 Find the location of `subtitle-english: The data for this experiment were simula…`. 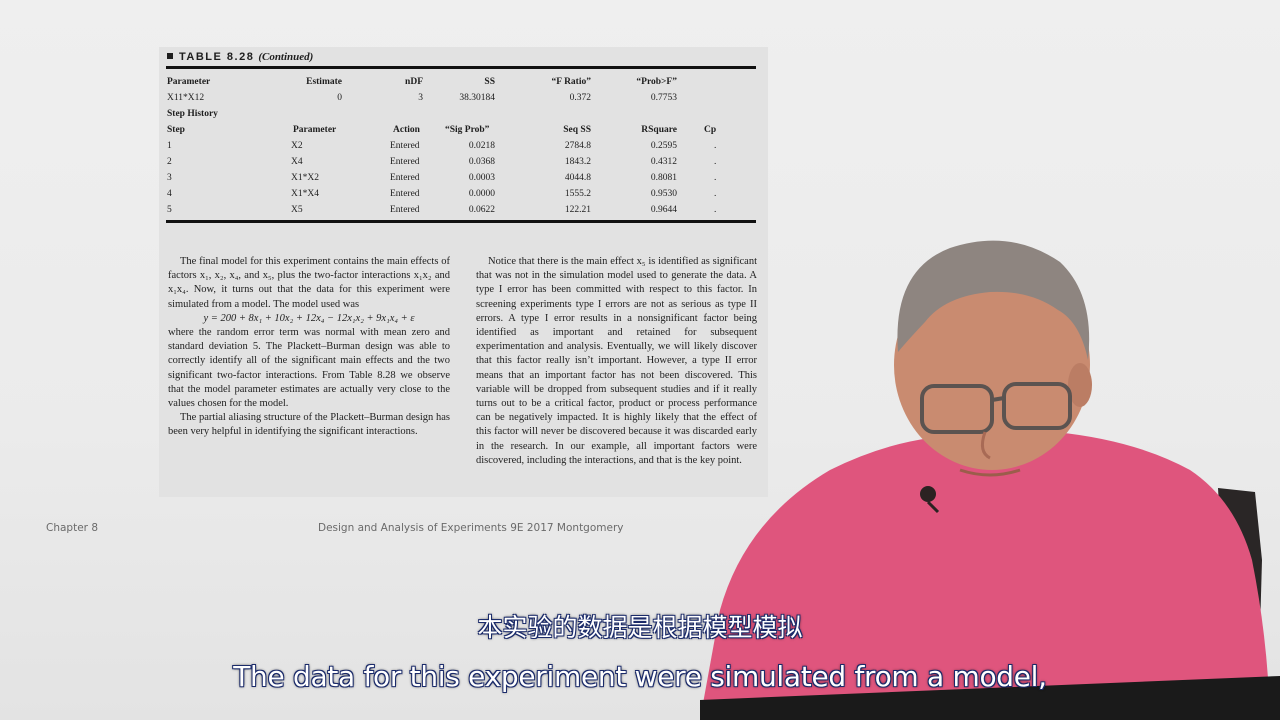

subtitle-english: The data for this experiment were simula… is located at coordinates (640, 676).